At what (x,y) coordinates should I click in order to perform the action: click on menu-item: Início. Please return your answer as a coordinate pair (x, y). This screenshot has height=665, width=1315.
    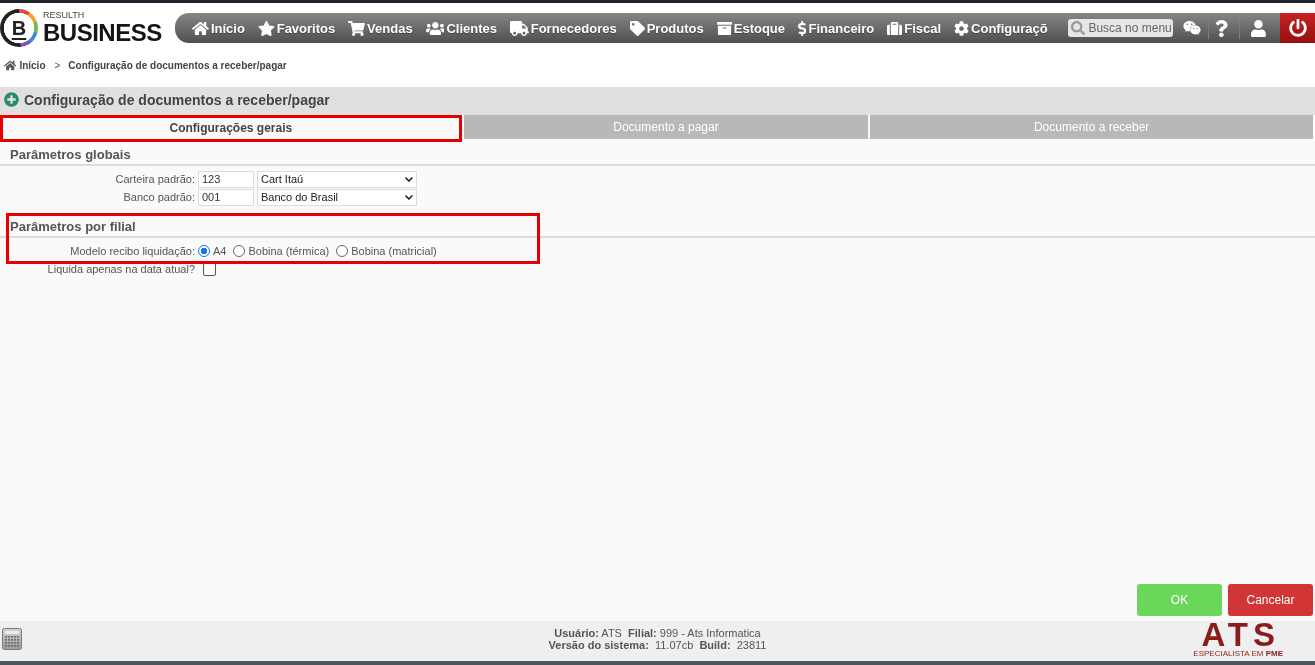
    Looking at the image, I should click on (218, 28).